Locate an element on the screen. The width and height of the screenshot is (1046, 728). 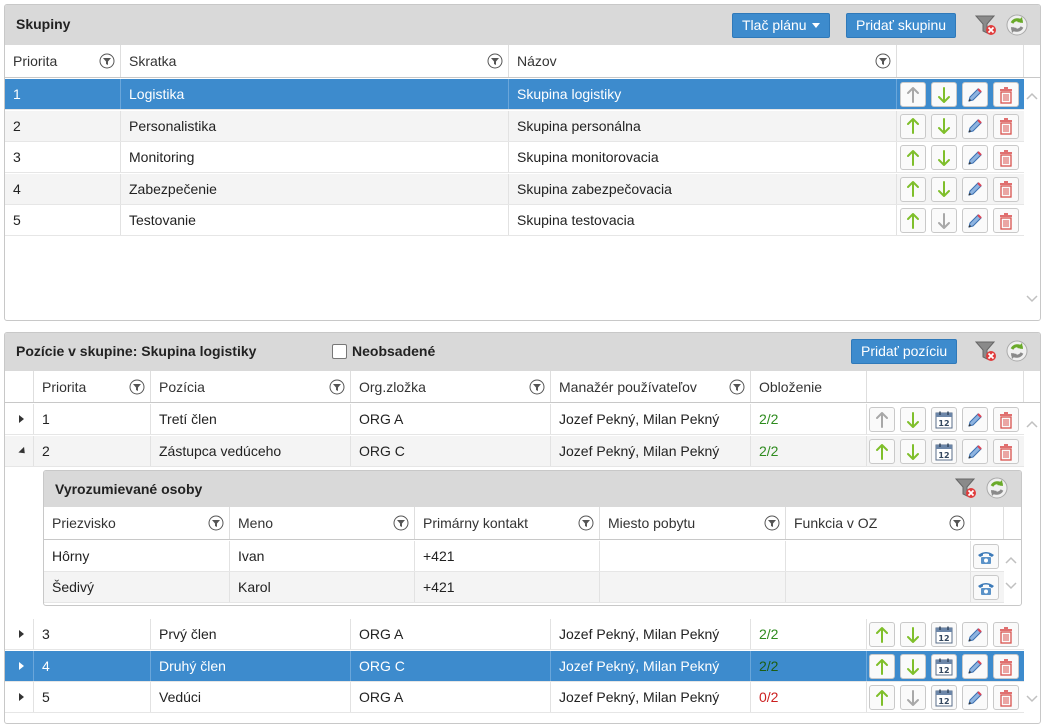
table-row: Šedivý Karol +421 is located at coordinates (524, 587).